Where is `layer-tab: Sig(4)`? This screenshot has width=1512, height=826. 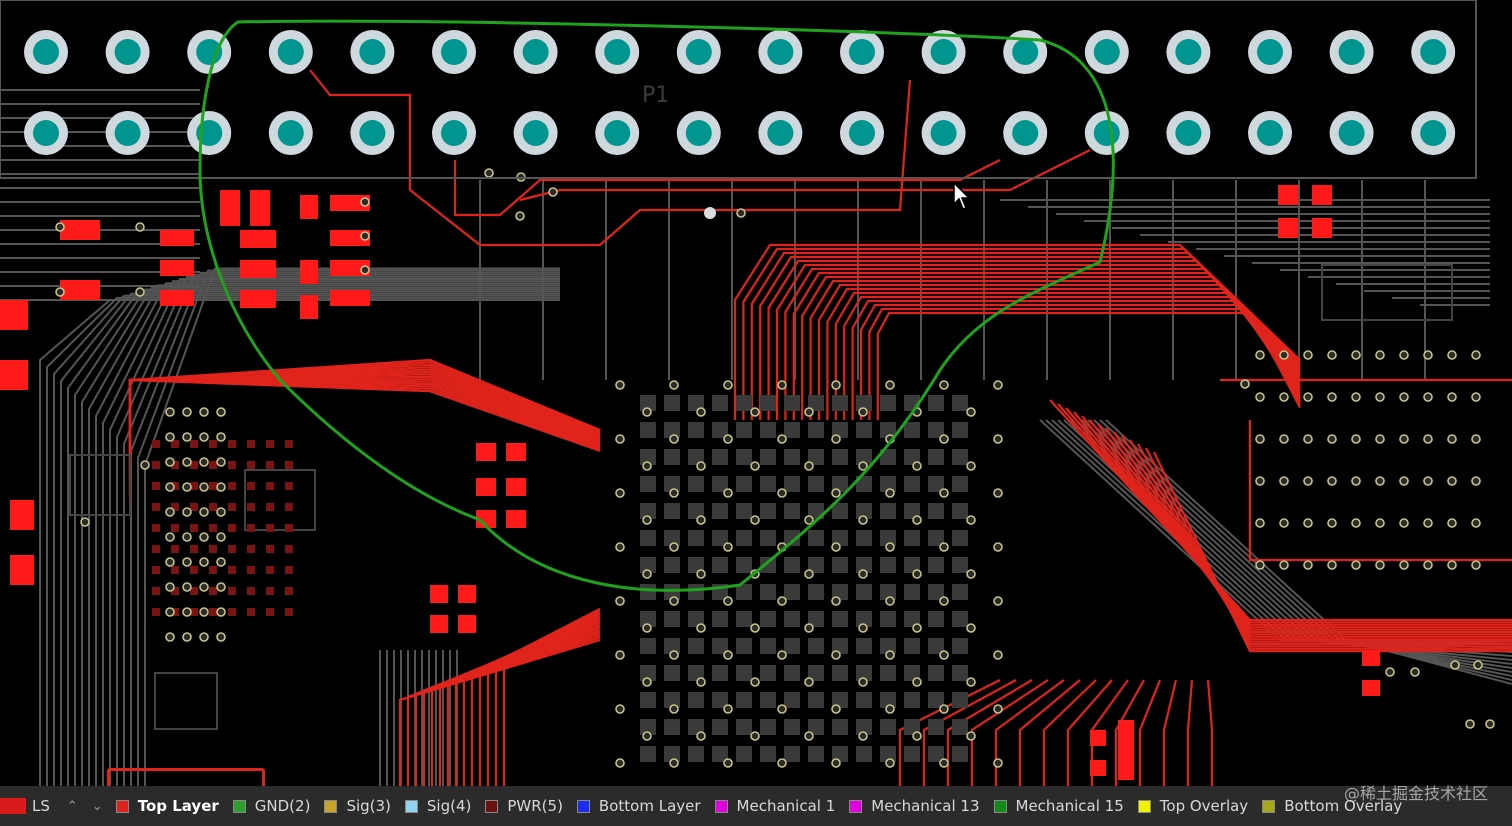 layer-tab: Sig(4) is located at coordinates (439, 806).